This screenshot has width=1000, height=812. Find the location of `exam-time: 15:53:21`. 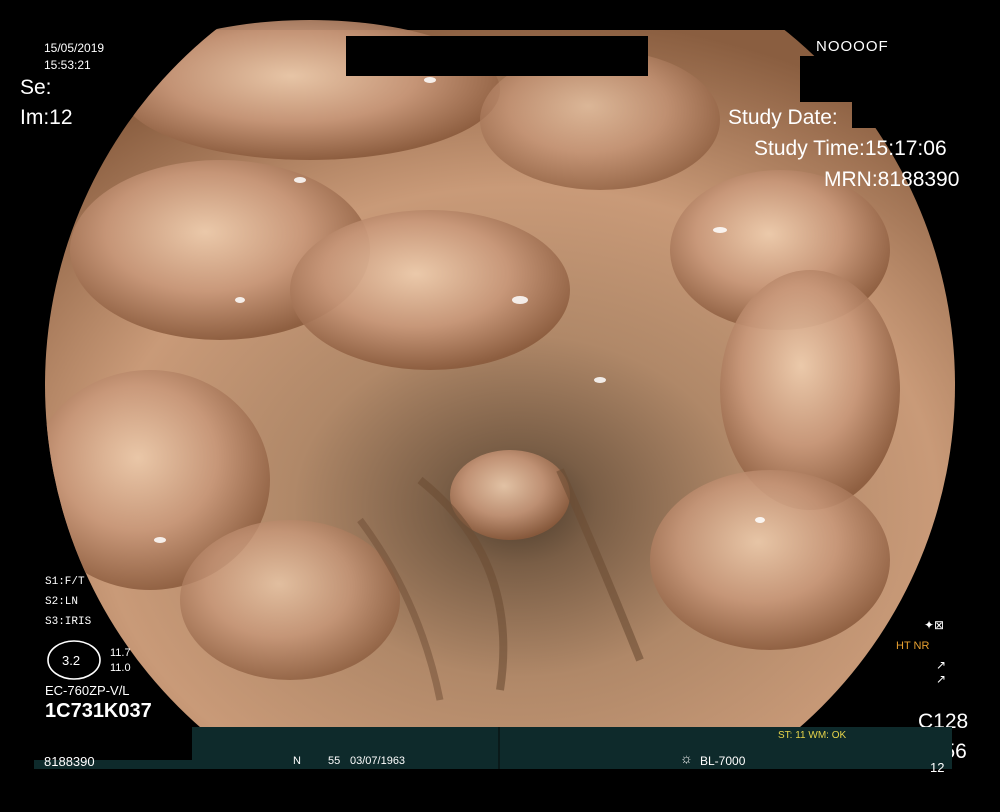

exam-time: 15:53:21 is located at coordinates (67, 65).